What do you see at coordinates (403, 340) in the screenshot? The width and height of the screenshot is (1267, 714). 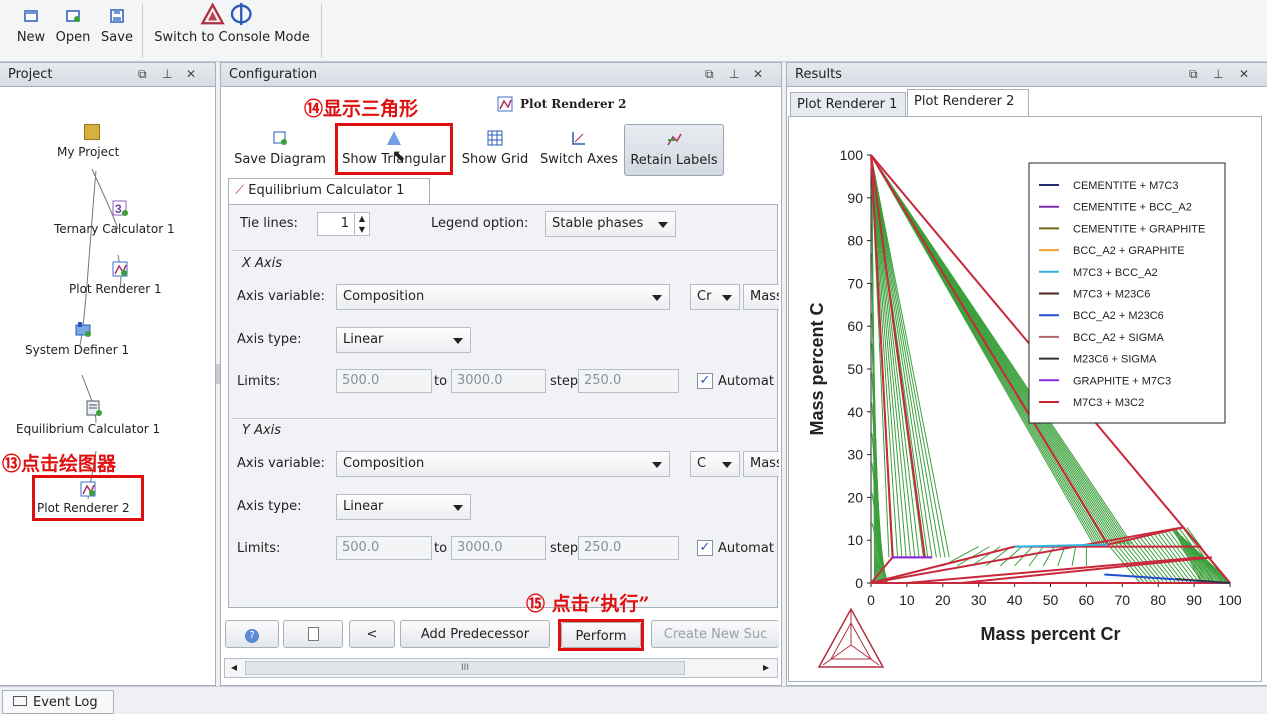 I see `x-axis-type-select: Linear` at bounding box center [403, 340].